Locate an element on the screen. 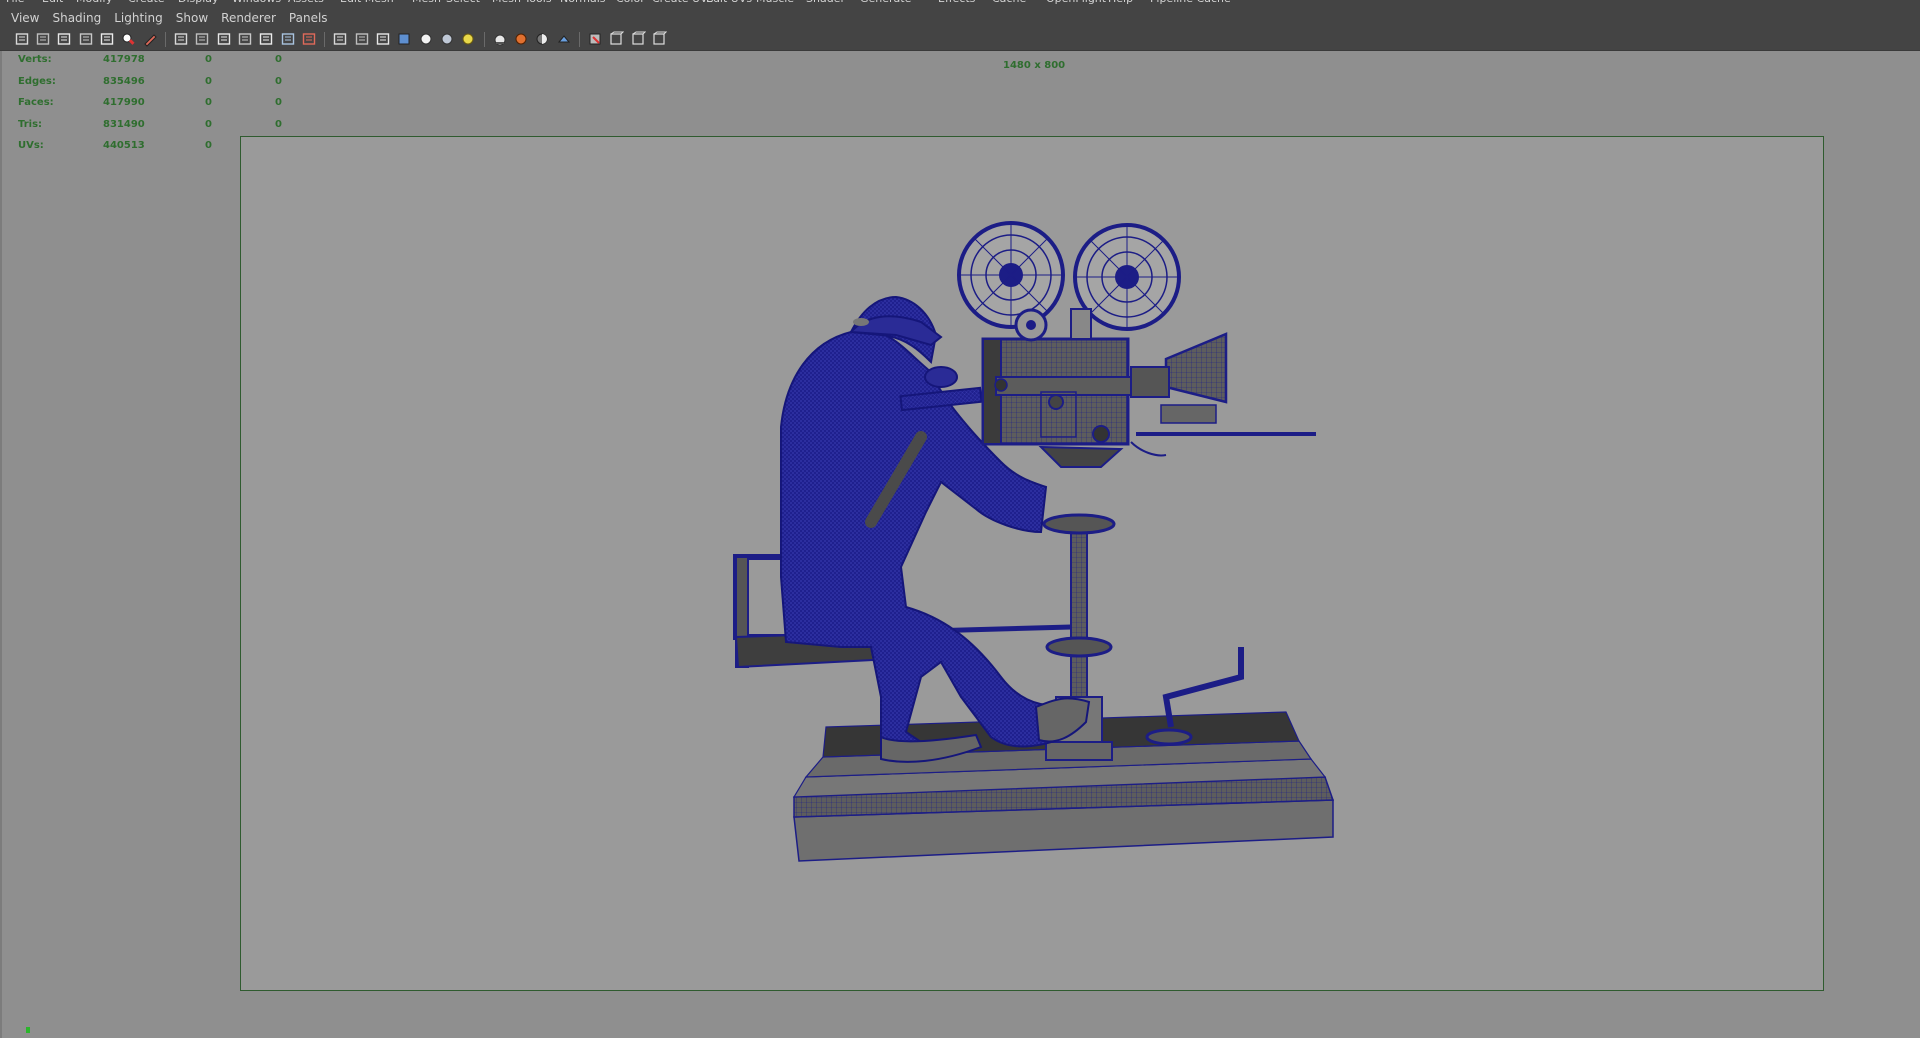 The image size is (1920, 1038). panel-menu-panels: Panels is located at coordinates (308, 18).